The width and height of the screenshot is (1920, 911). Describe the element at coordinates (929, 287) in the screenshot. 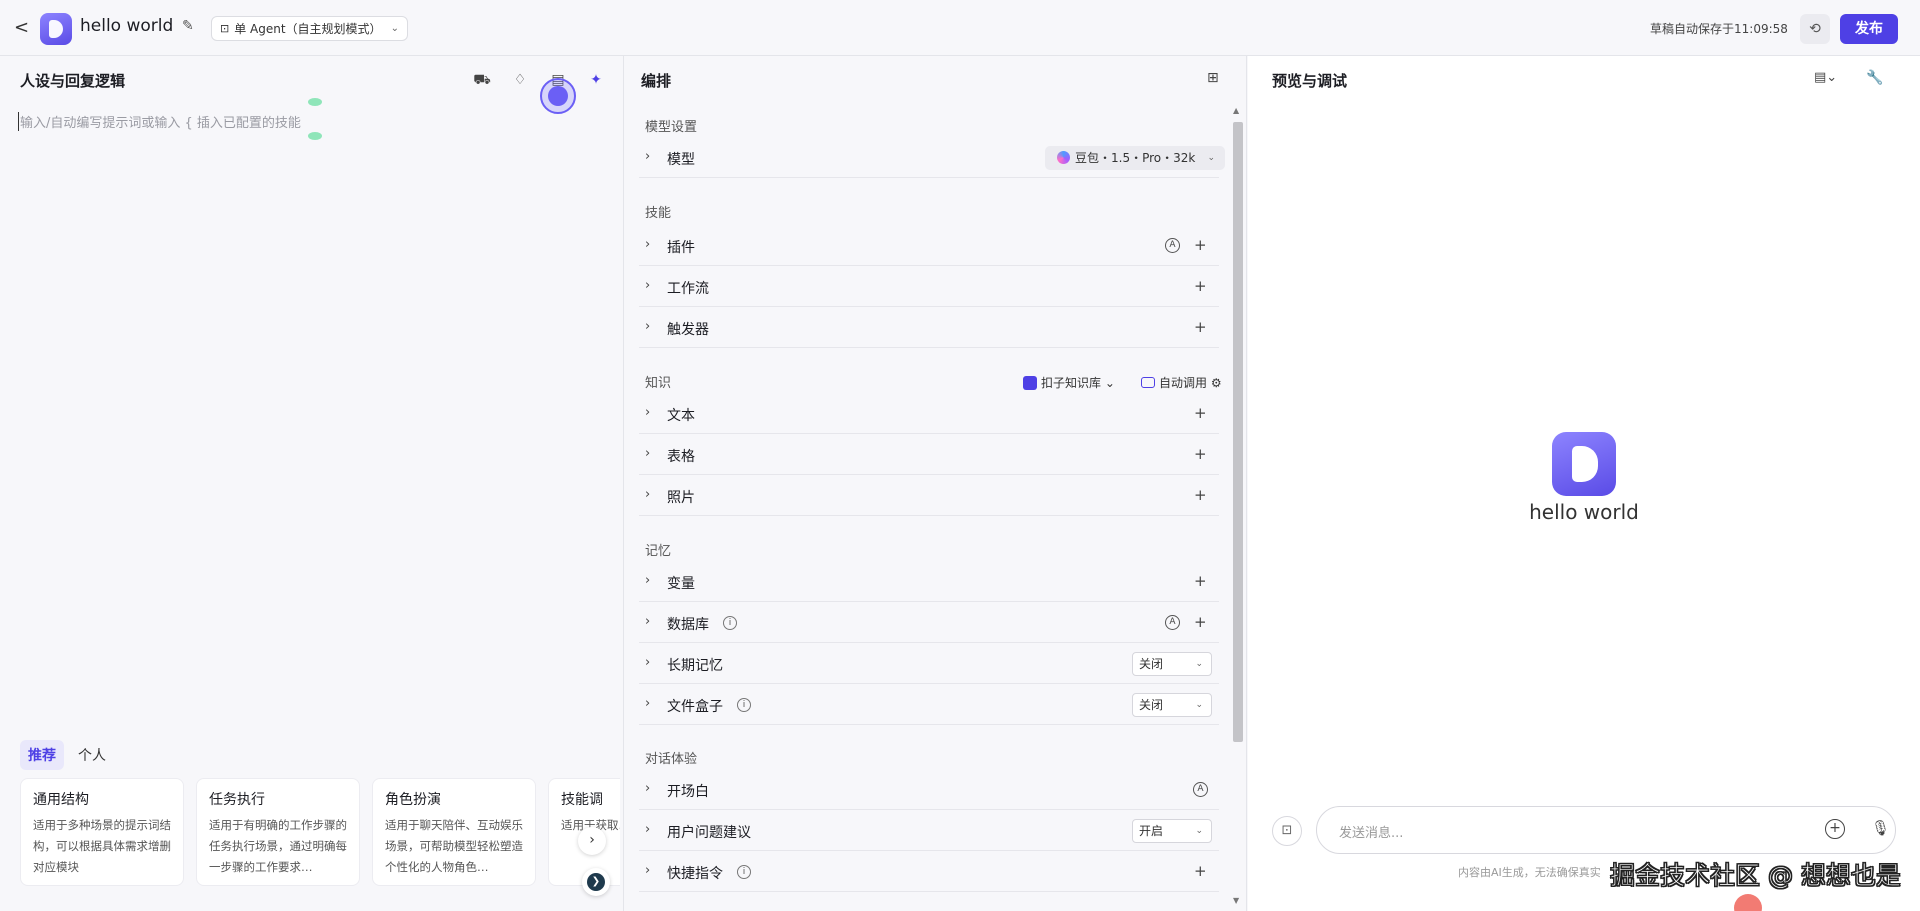

I see `row-workflow: › 工作流 +` at that location.